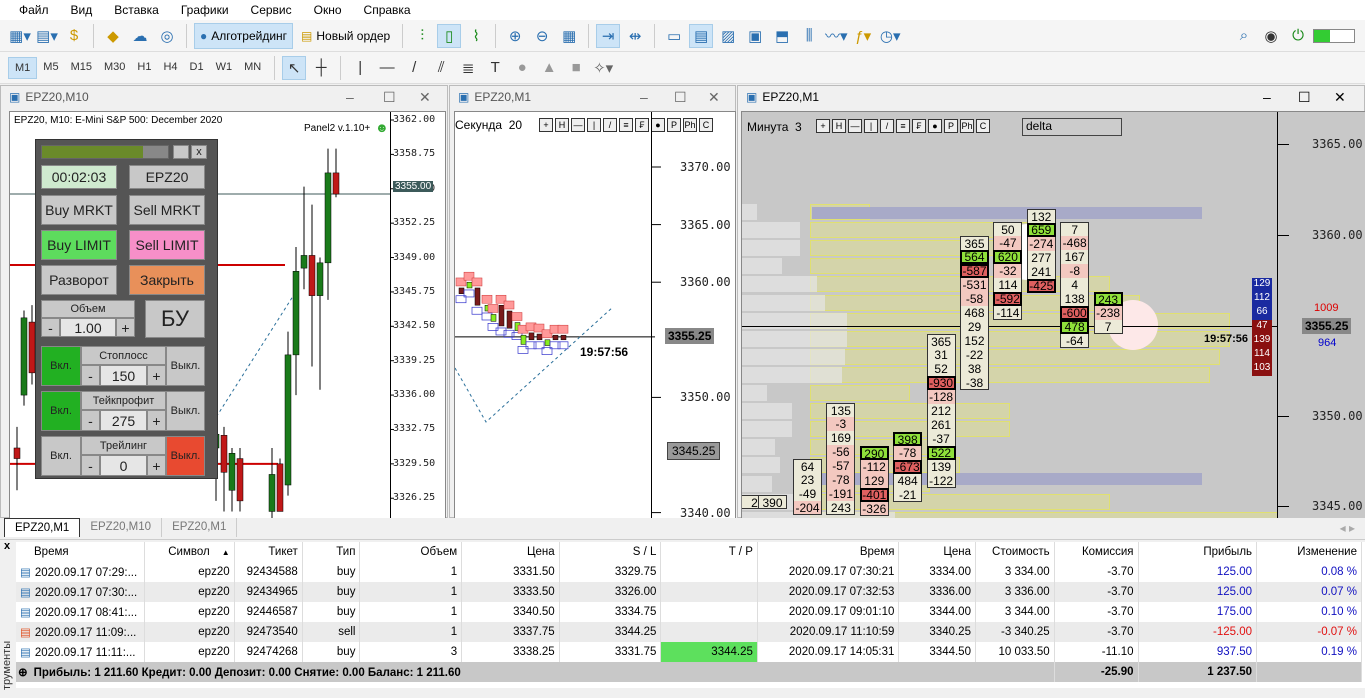 The image size is (1365, 698). I want to click on new-chart-icon: ▦▾, so click(20, 36).